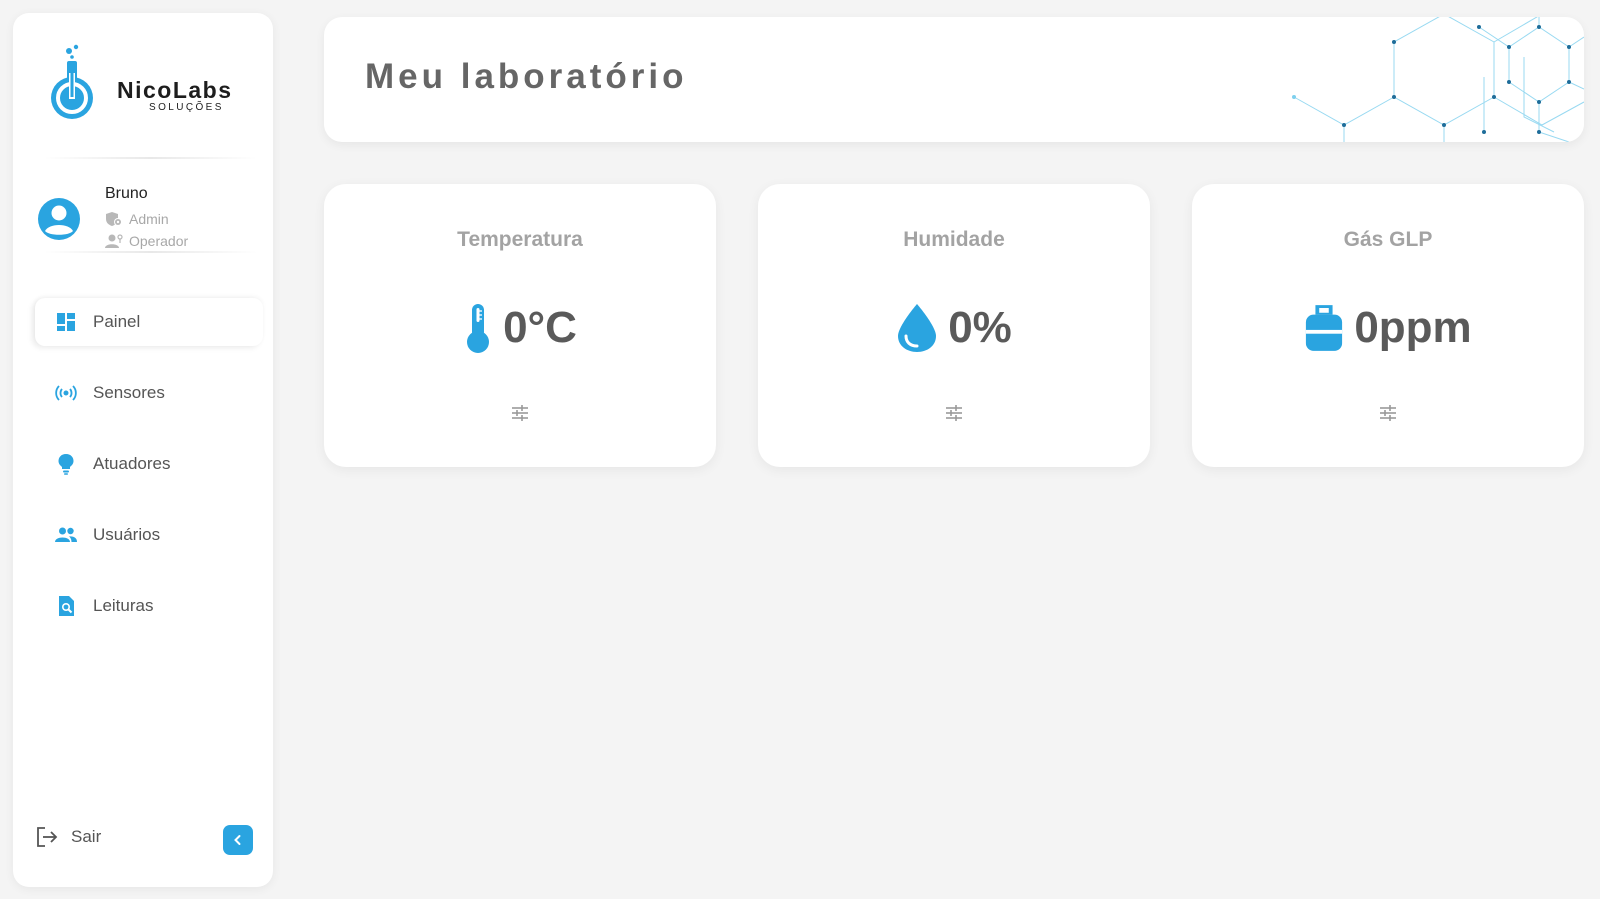 Image resolution: width=1600 pixels, height=899 pixels. I want to click on logout-icon, so click(47, 837).